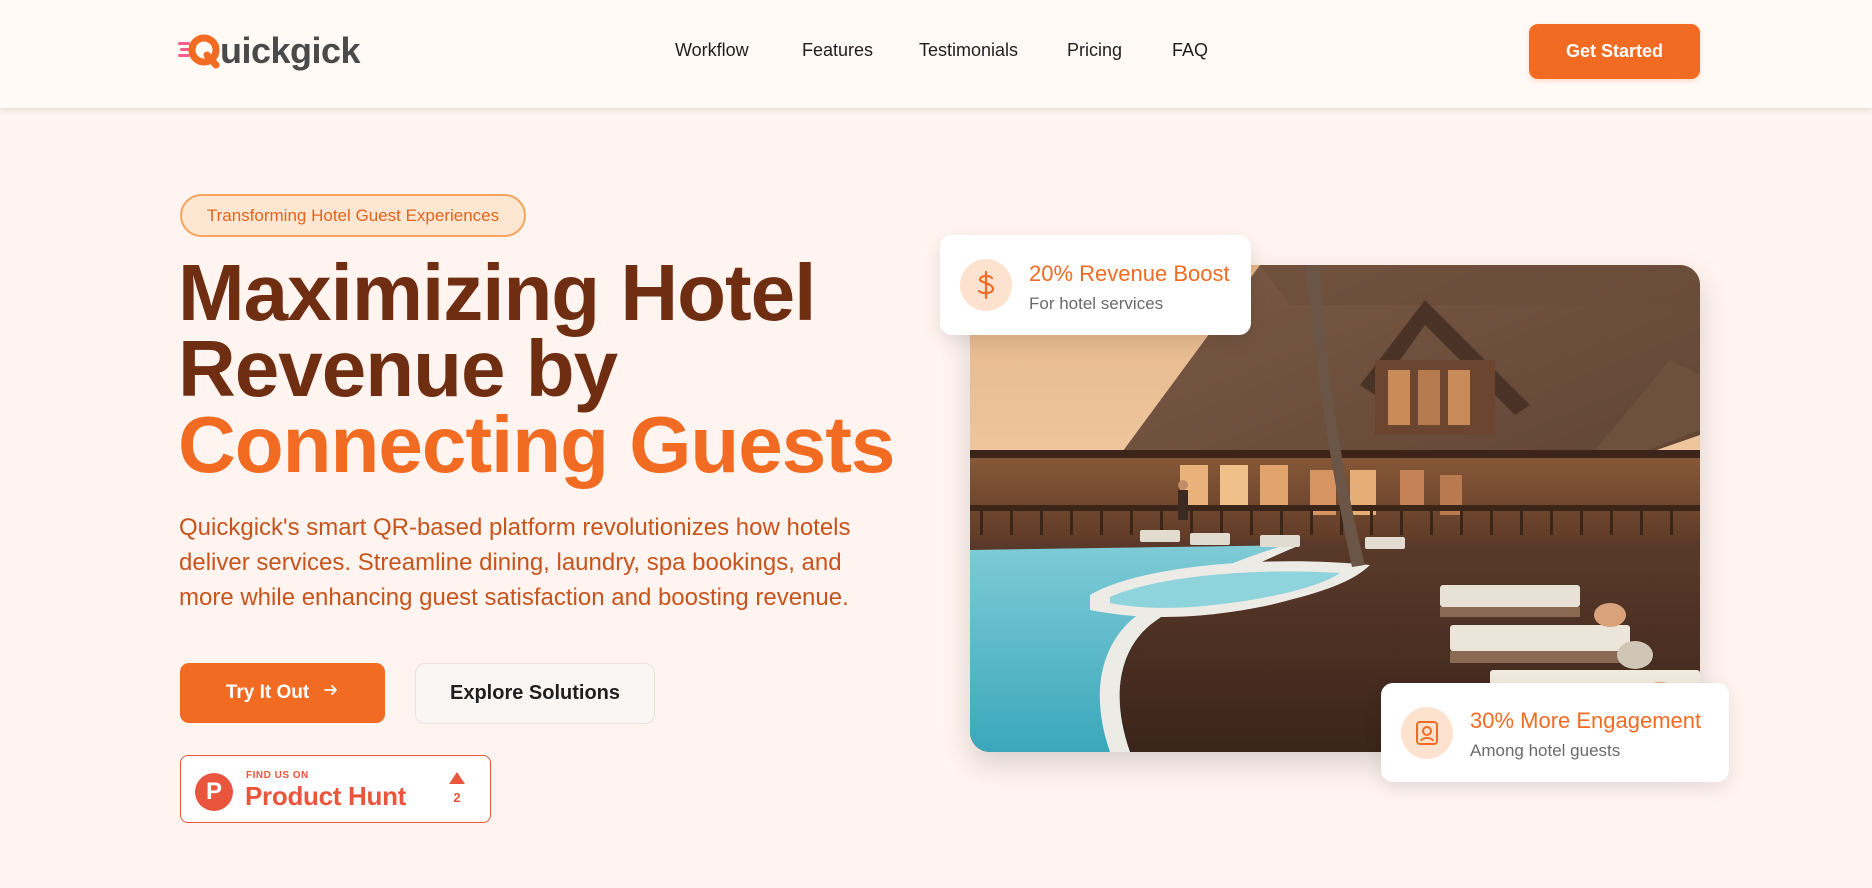  I want to click on revenue-boost-subtitle: For hotel services, so click(1096, 303).